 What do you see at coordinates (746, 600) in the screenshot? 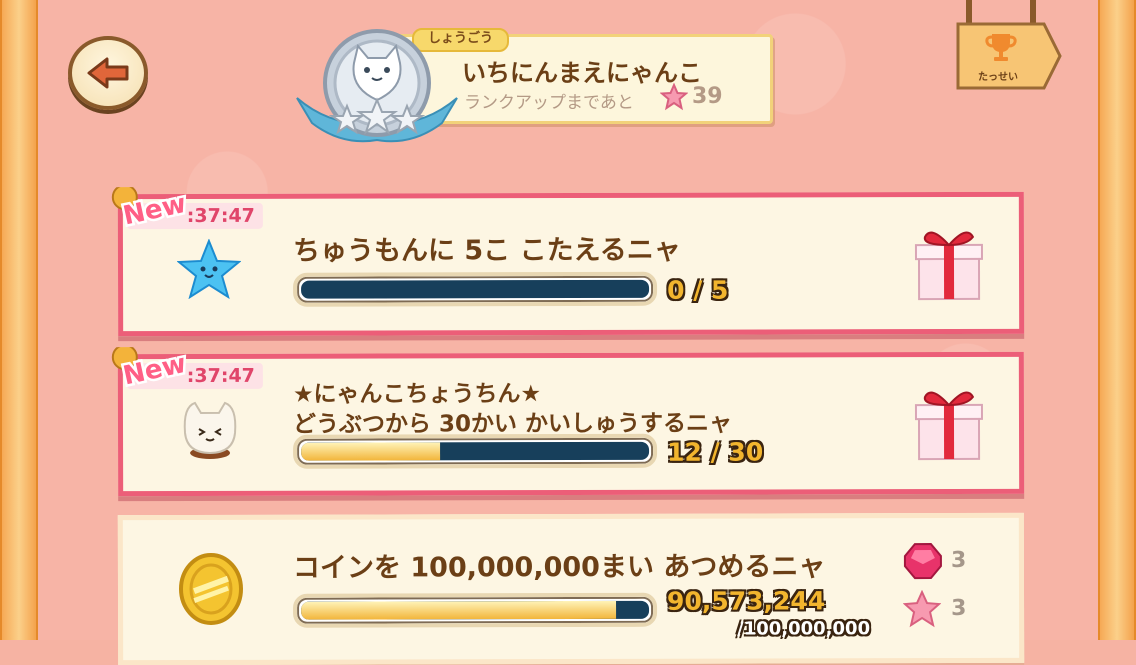
I see `progress-current: 90,573,244` at bounding box center [746, 600].